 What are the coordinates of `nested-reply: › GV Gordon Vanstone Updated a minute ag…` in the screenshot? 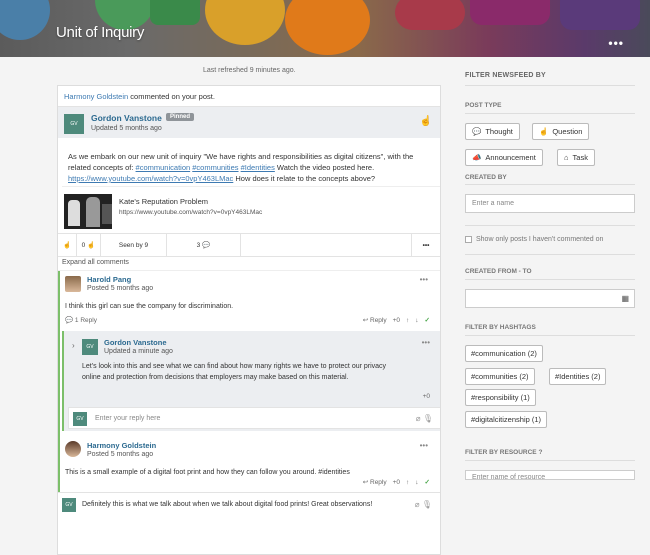 It's located at (251, 381).